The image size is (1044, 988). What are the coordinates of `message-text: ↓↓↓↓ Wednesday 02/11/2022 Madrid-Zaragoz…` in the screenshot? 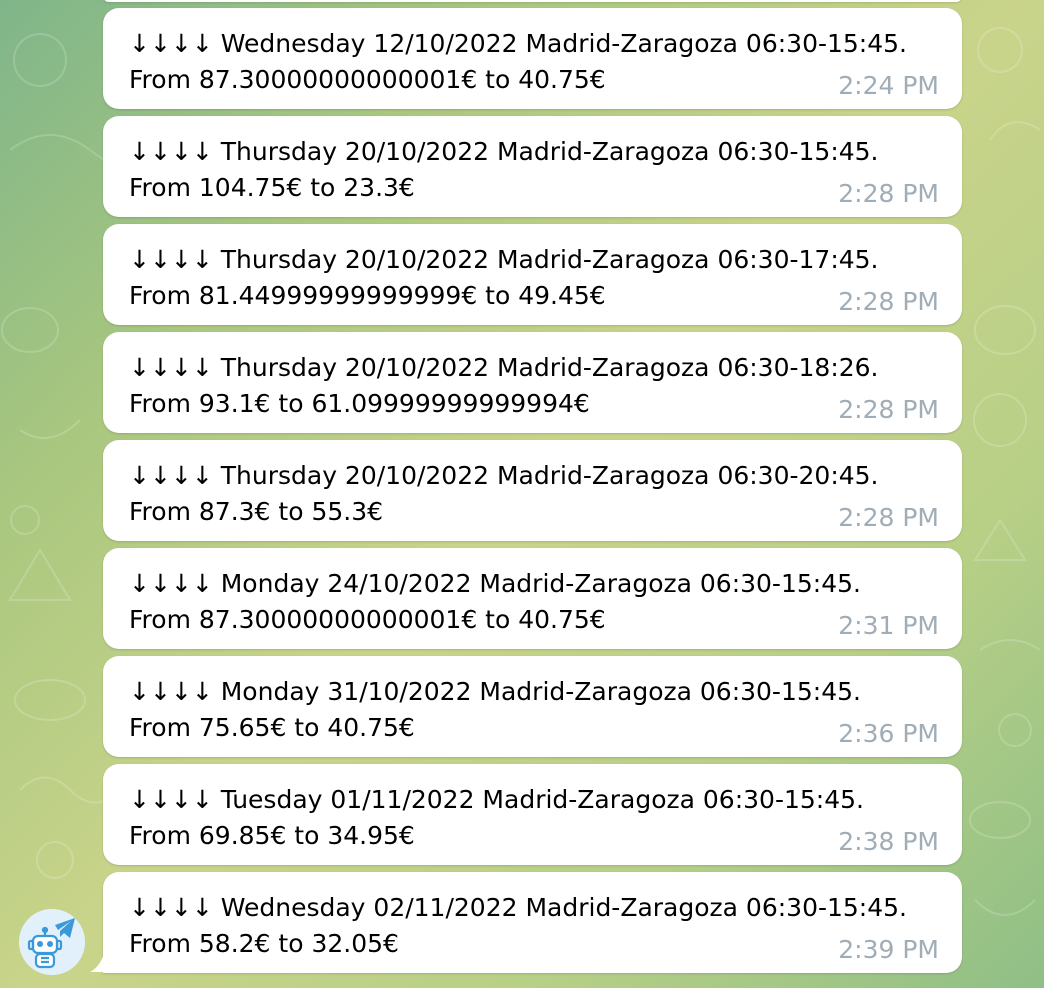 It's located at (518, 925).